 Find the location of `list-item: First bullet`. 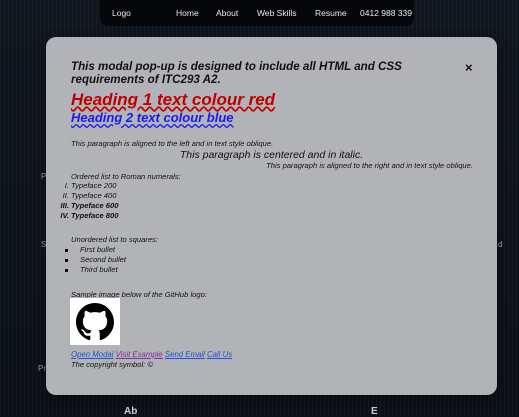

list-item: First bullet is located at coordinates (95, 250).